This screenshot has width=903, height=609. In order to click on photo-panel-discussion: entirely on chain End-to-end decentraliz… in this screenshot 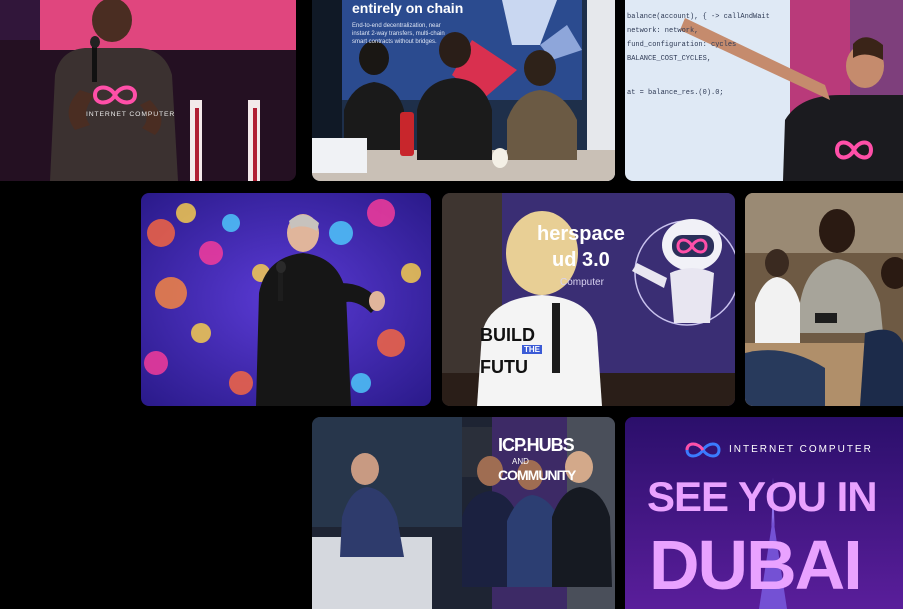, I will do `click(463, 90)`.